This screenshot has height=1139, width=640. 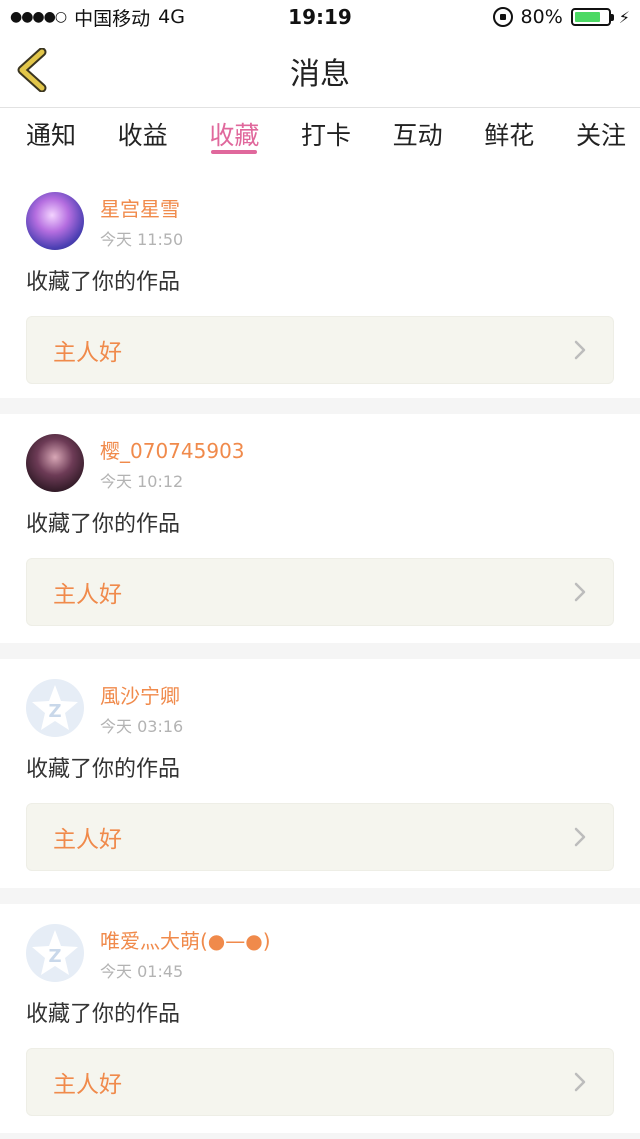 I want to click on item-header: Z 唯爱灬大萌(●—●) 今天 01:45, so click(x=320, y=953).